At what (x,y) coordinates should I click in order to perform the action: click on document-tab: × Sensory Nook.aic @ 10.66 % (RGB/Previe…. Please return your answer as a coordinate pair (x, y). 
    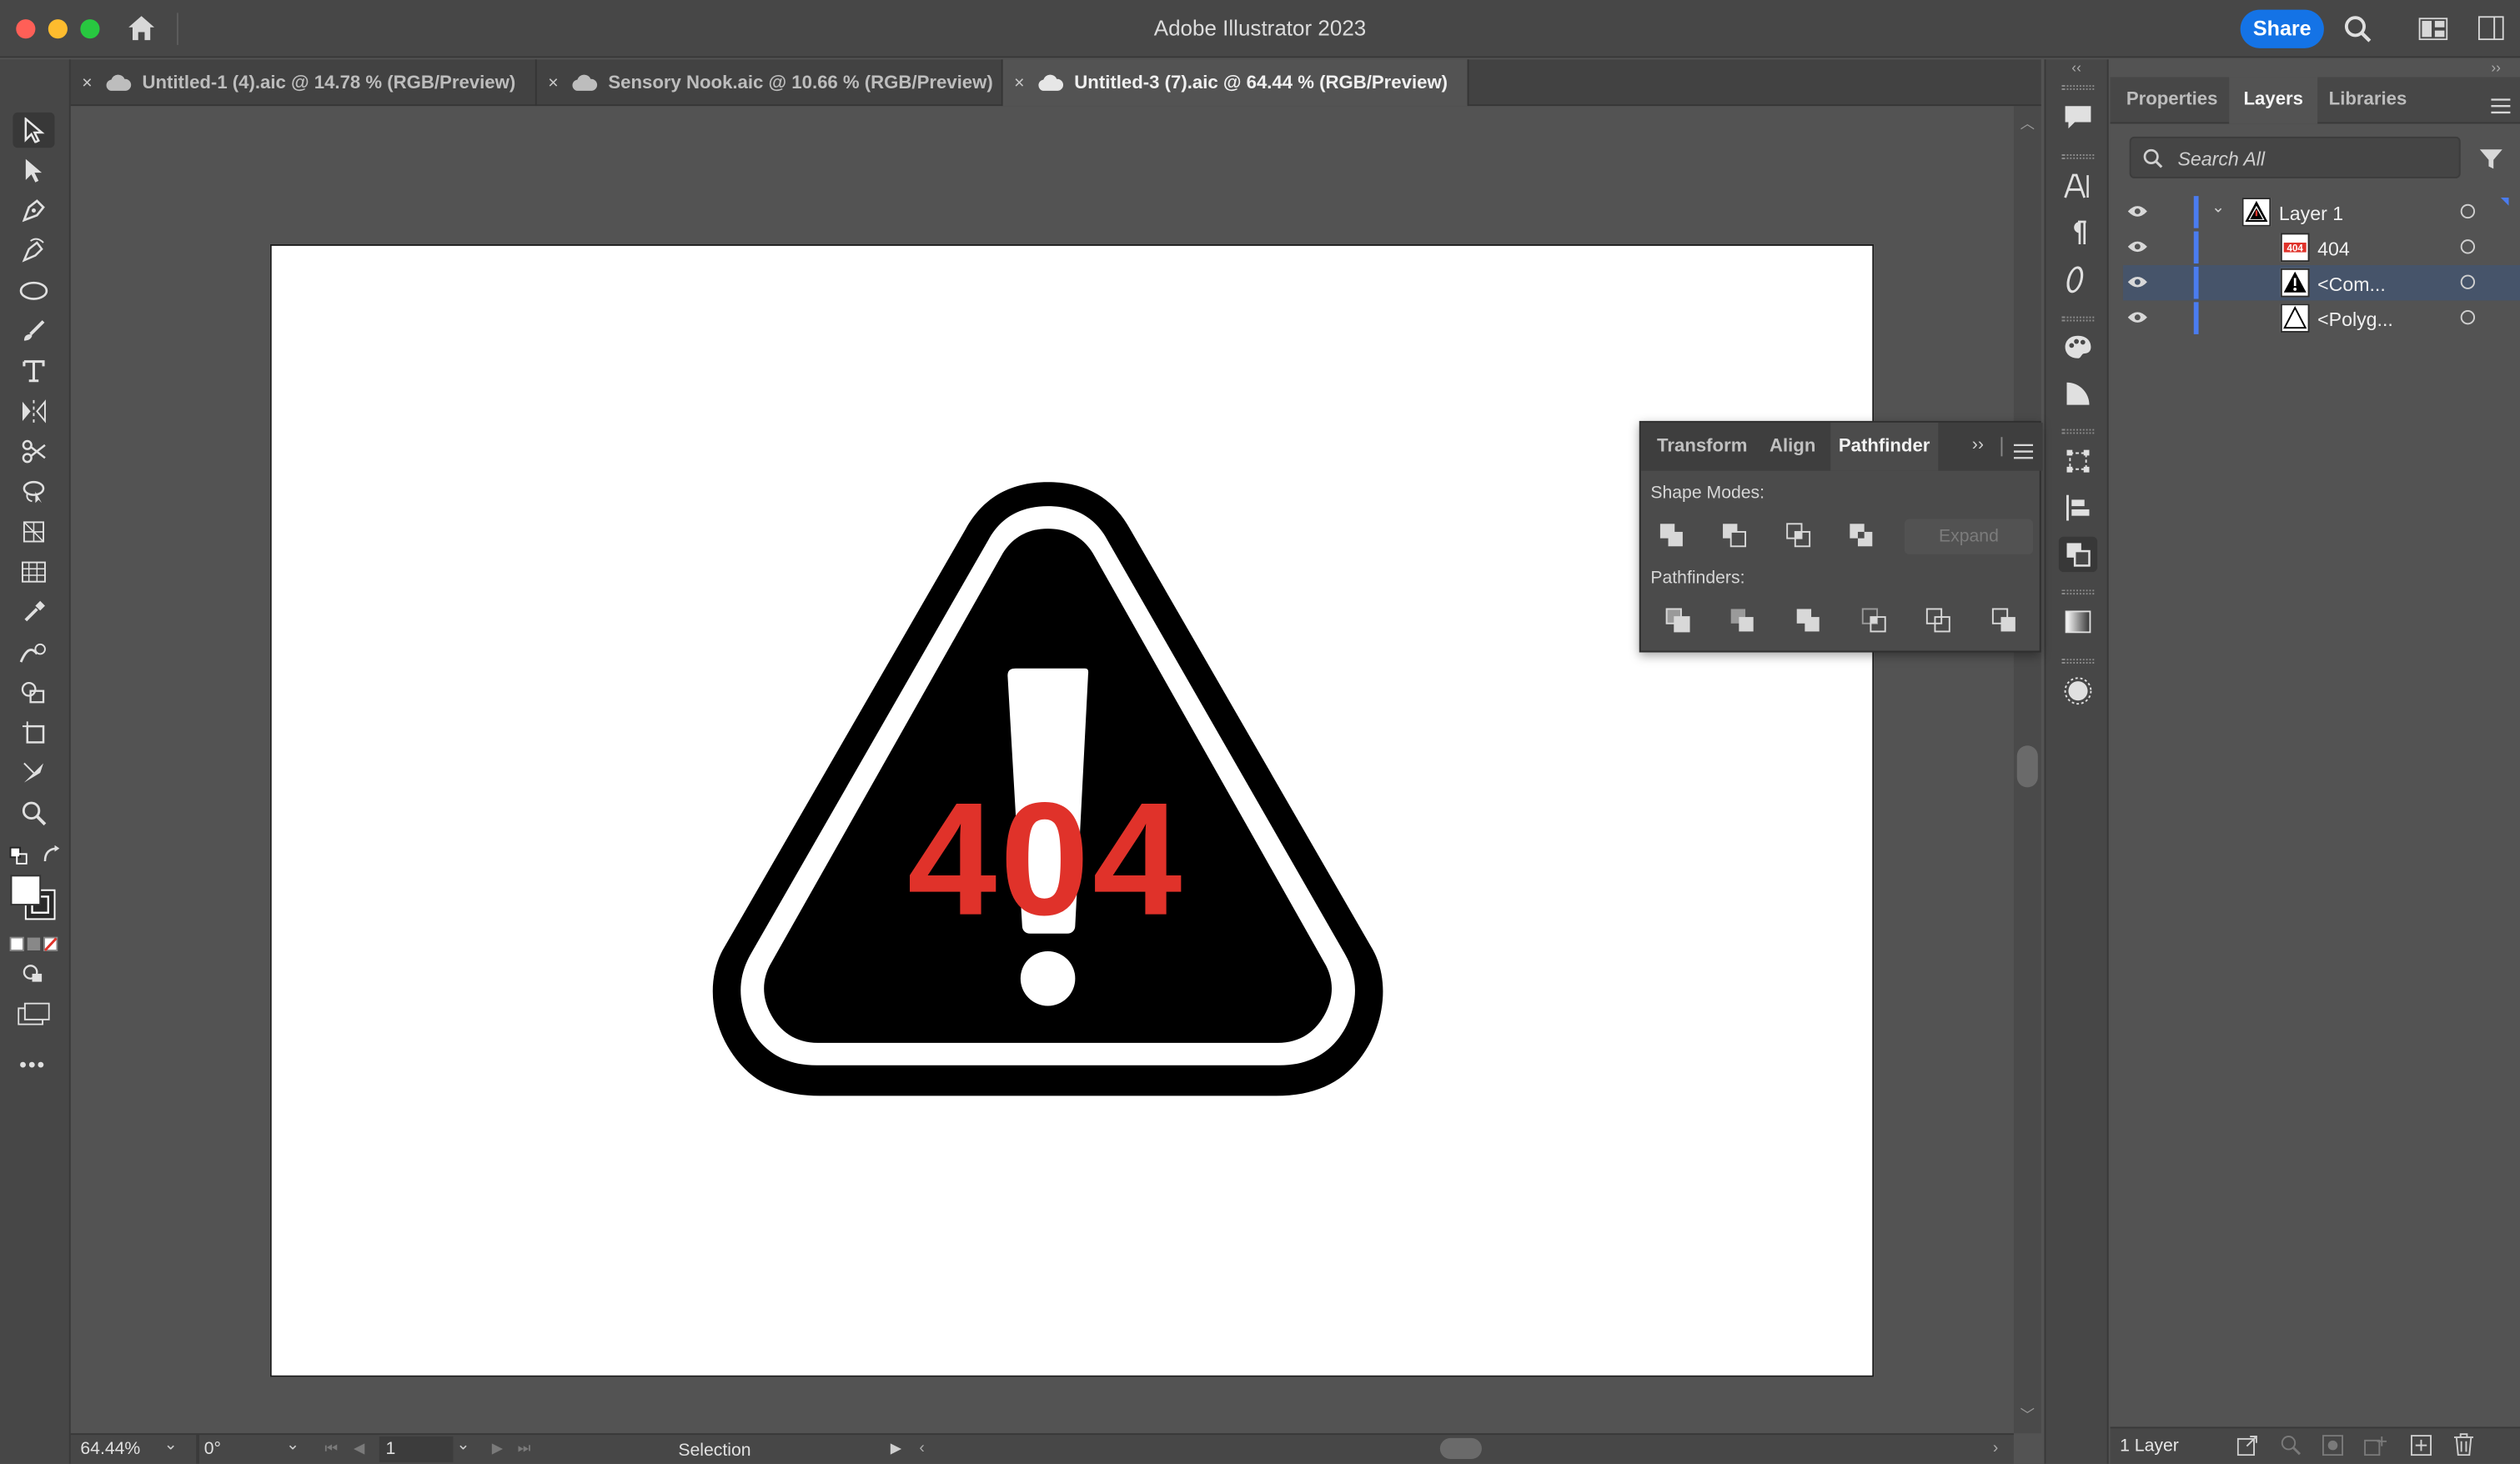
    Looking at the image, I should click on (770, 83).